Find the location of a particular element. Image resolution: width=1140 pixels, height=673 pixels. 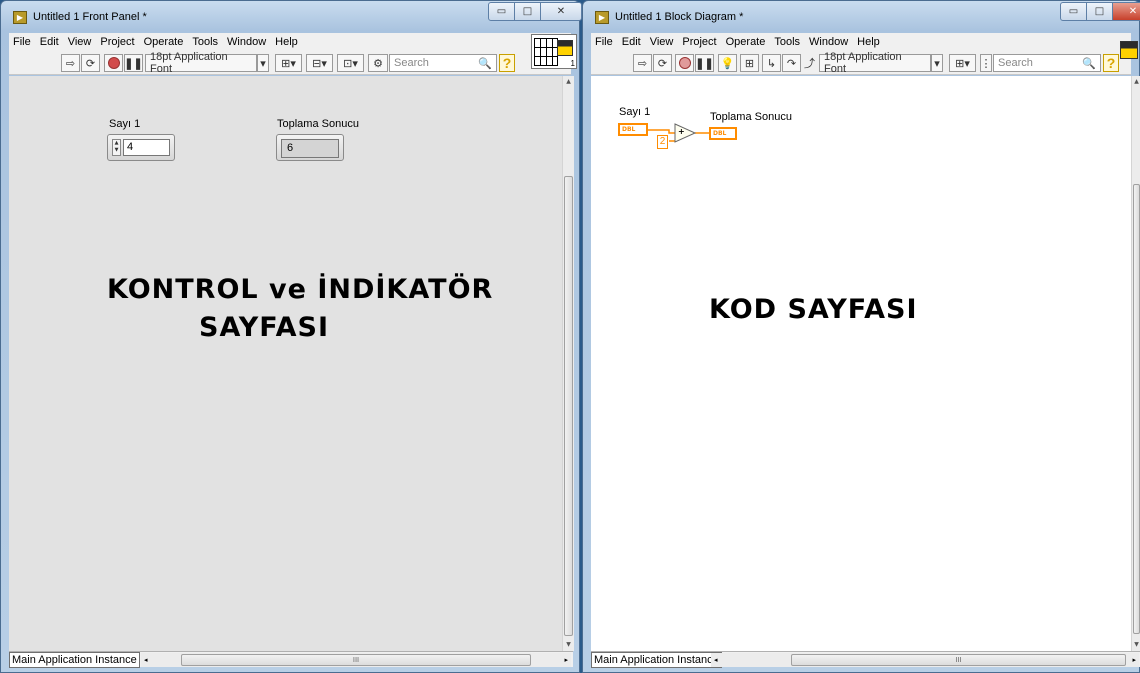

resize-objects-icon: ⊡▾ is located at coordinates (350, 63).